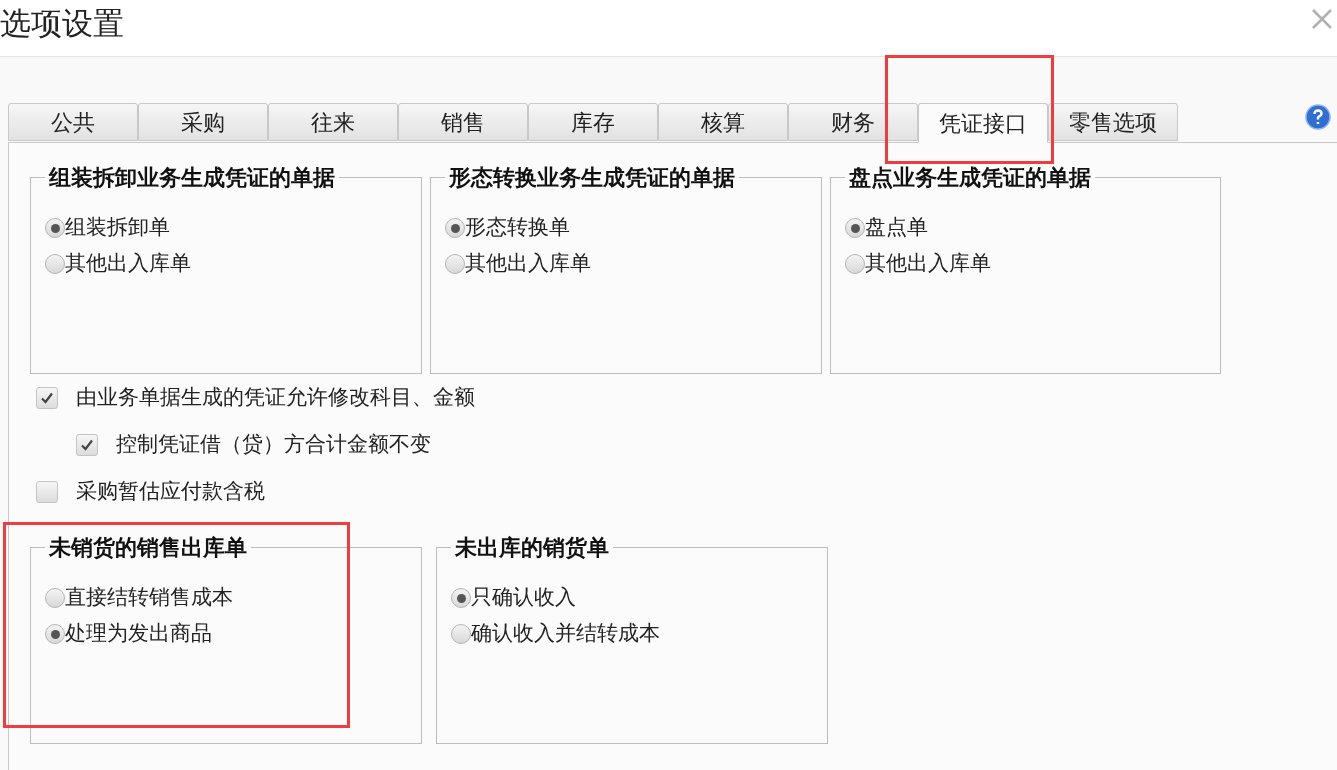  What do you see at coordinates (593, 122) in the screenshot?
I see `tab: 库存` at bounding box center [593, 122].